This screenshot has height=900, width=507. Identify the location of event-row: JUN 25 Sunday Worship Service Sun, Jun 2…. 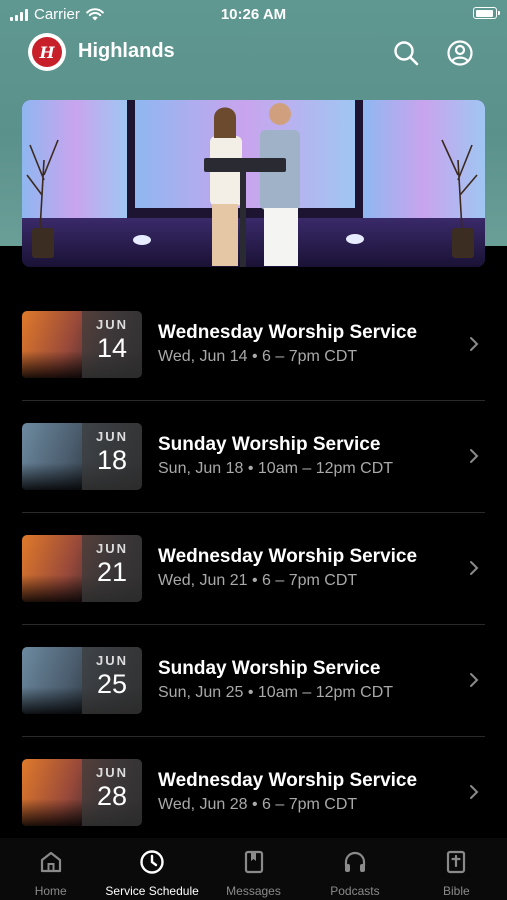
(253, 681).